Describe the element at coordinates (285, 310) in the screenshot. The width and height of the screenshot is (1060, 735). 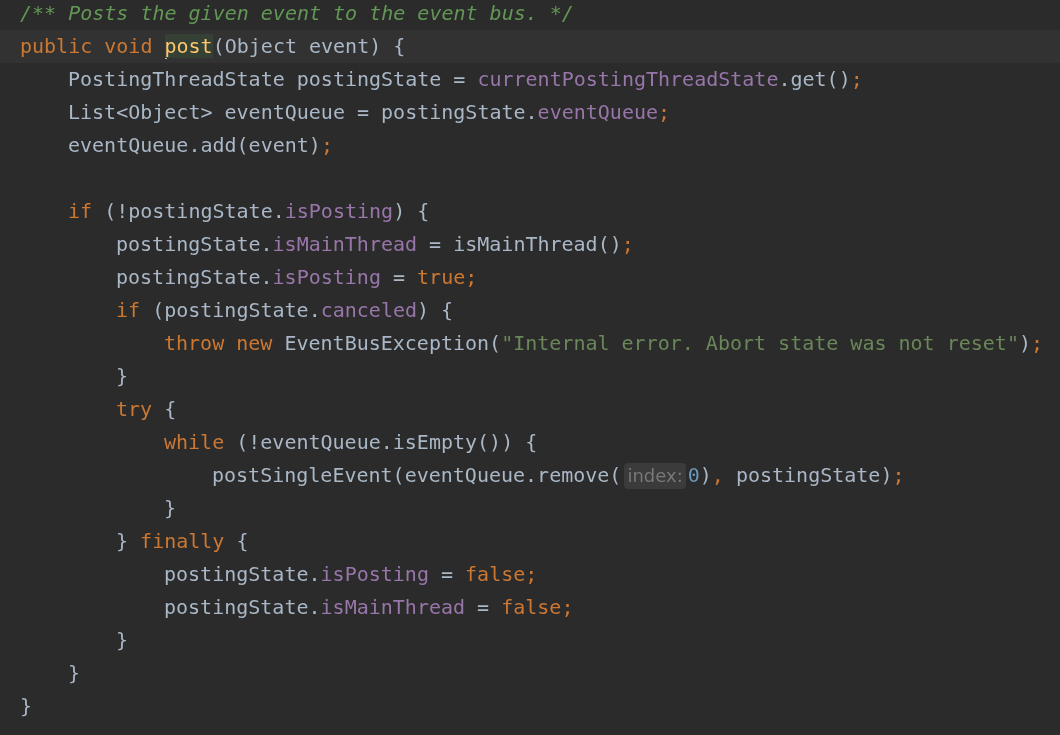
I see `code-text: if (postingState.canceled) {` at that location.